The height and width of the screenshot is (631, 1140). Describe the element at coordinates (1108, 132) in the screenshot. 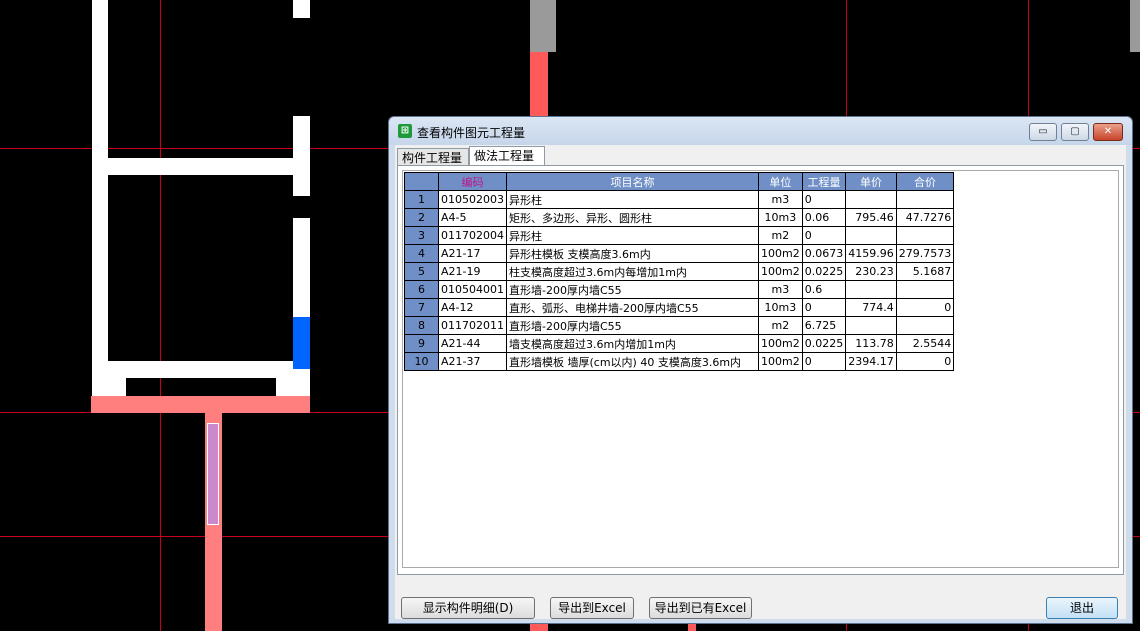

I see `close-button: ✕` at that location.